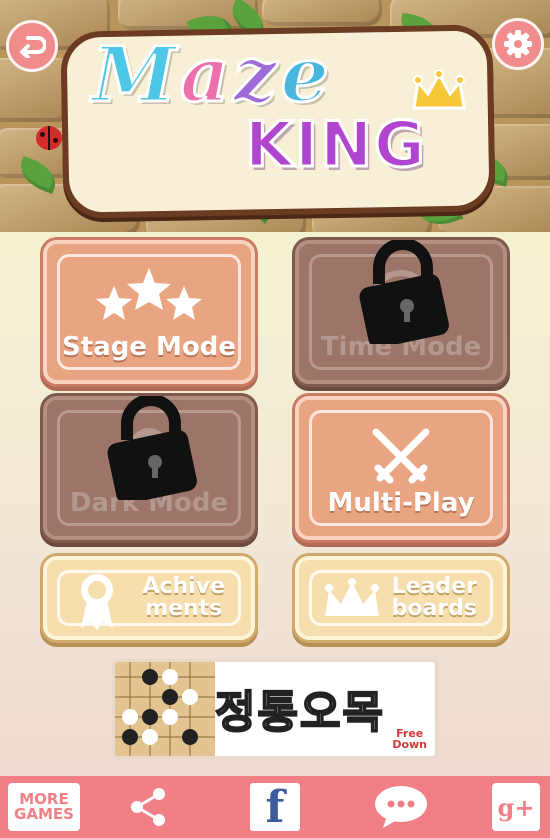 Image resolution: width=550 pixels, height=838 pixels. I want to click on stage-mode-label: Stage Mode, so click(149, 347).